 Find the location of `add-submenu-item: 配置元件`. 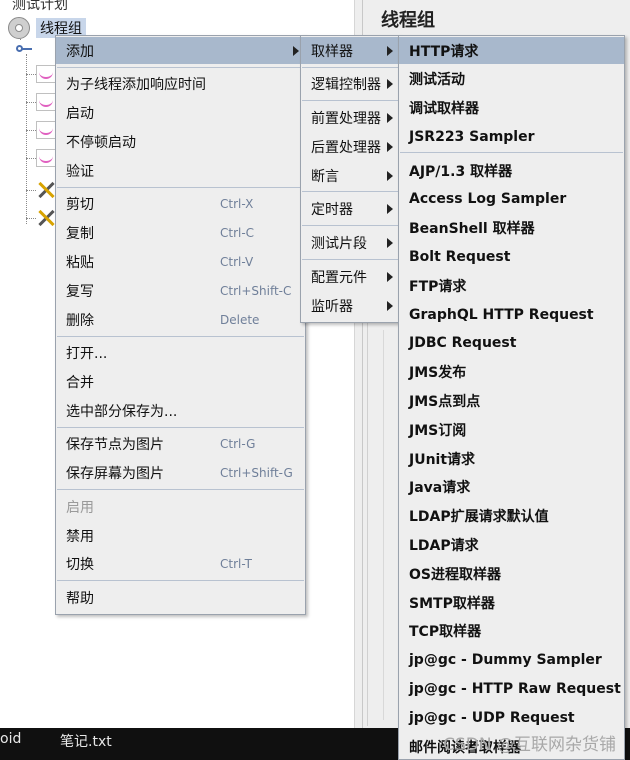

add-submenu-item: 配置元件 is located at coordinates (350, 276).